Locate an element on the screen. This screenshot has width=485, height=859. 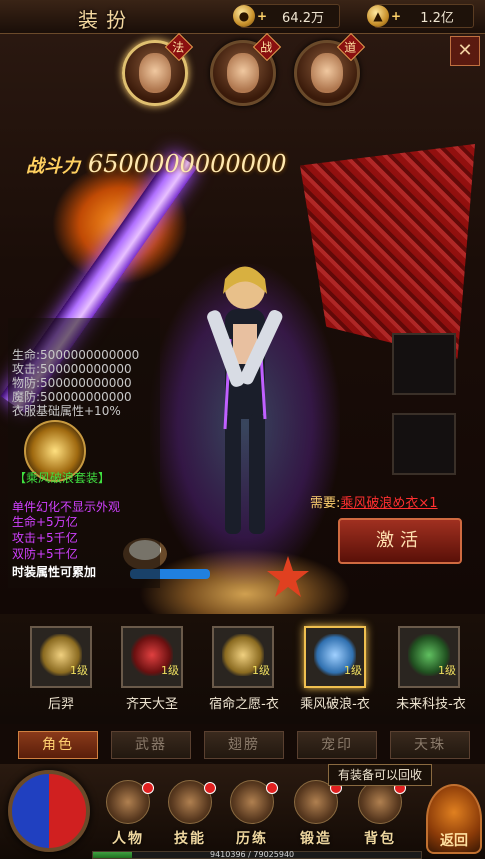
close-icon: ✕ is located at coordinates (465, 50).